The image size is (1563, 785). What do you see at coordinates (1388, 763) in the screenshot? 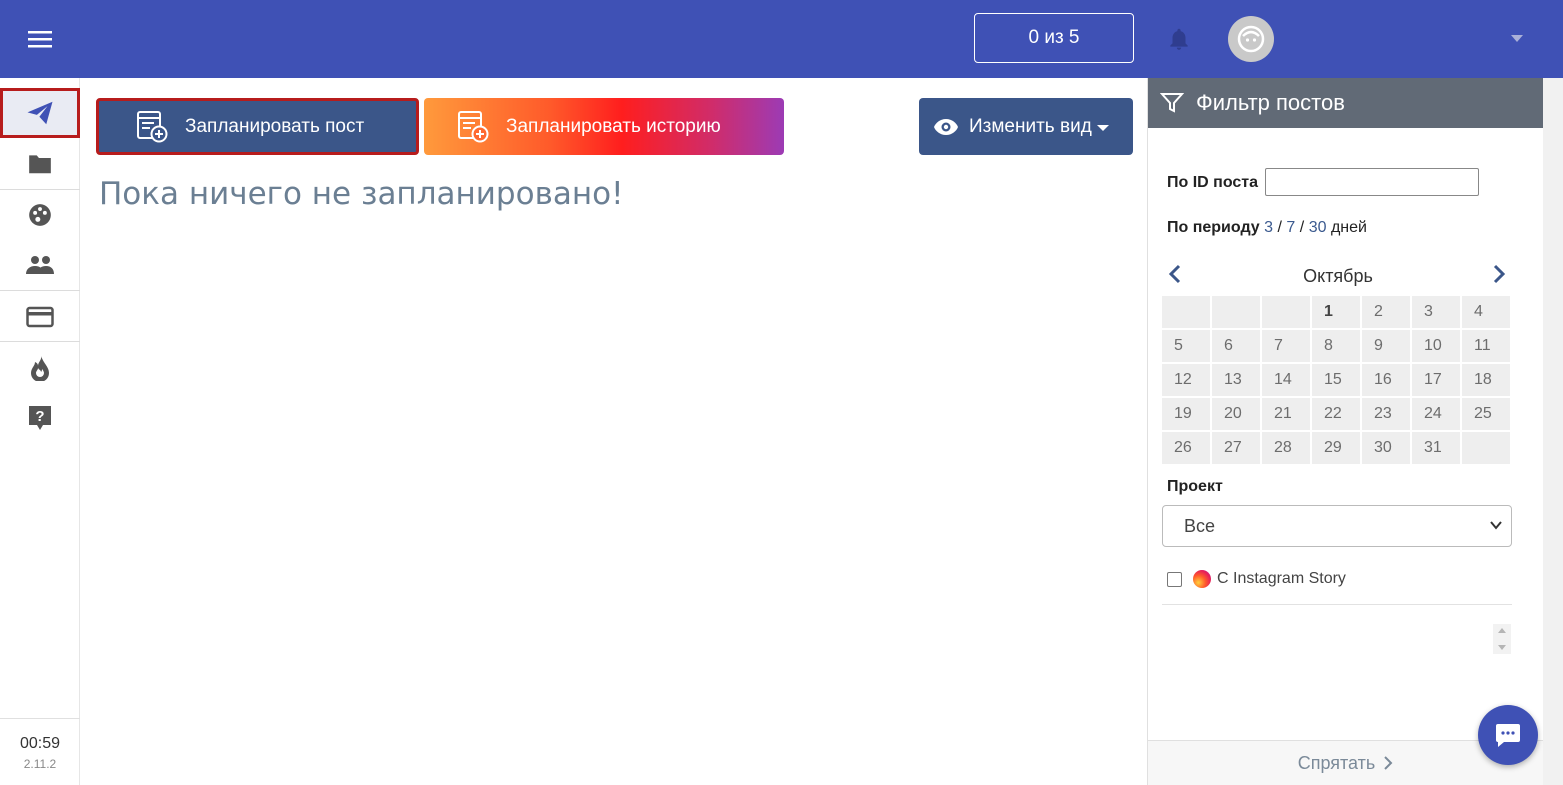
I see `chevron-right-icon` at bounding box center [1388, 763].